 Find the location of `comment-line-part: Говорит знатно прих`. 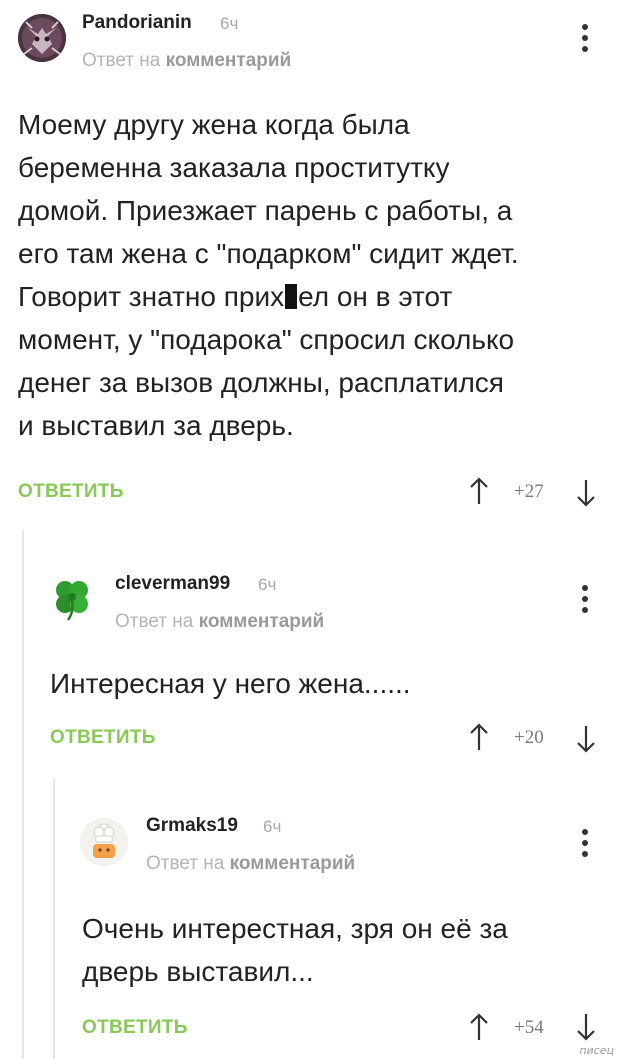

comment-line-part: Говорит знатно прих is located at coordinates (151, 296).